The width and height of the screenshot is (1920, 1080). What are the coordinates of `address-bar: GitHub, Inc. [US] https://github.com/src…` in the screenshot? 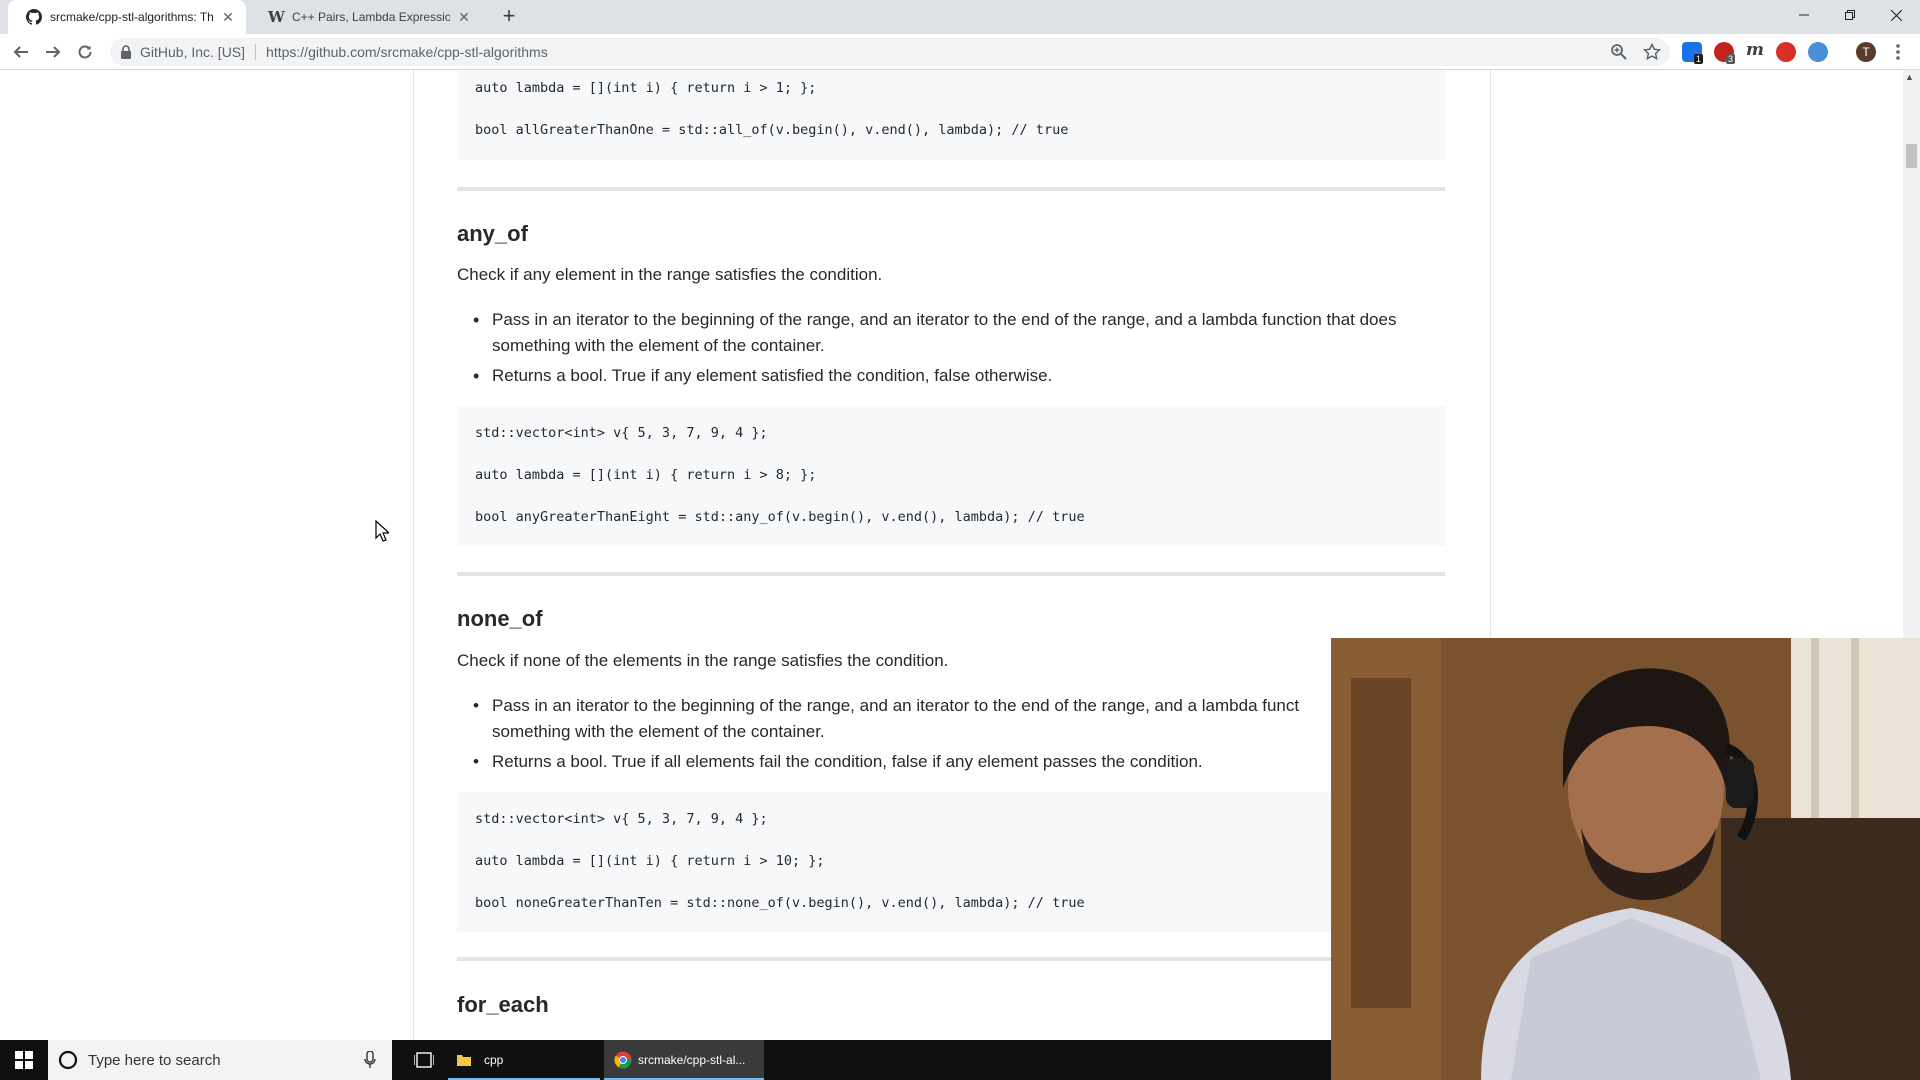 It's located at (890, 52).